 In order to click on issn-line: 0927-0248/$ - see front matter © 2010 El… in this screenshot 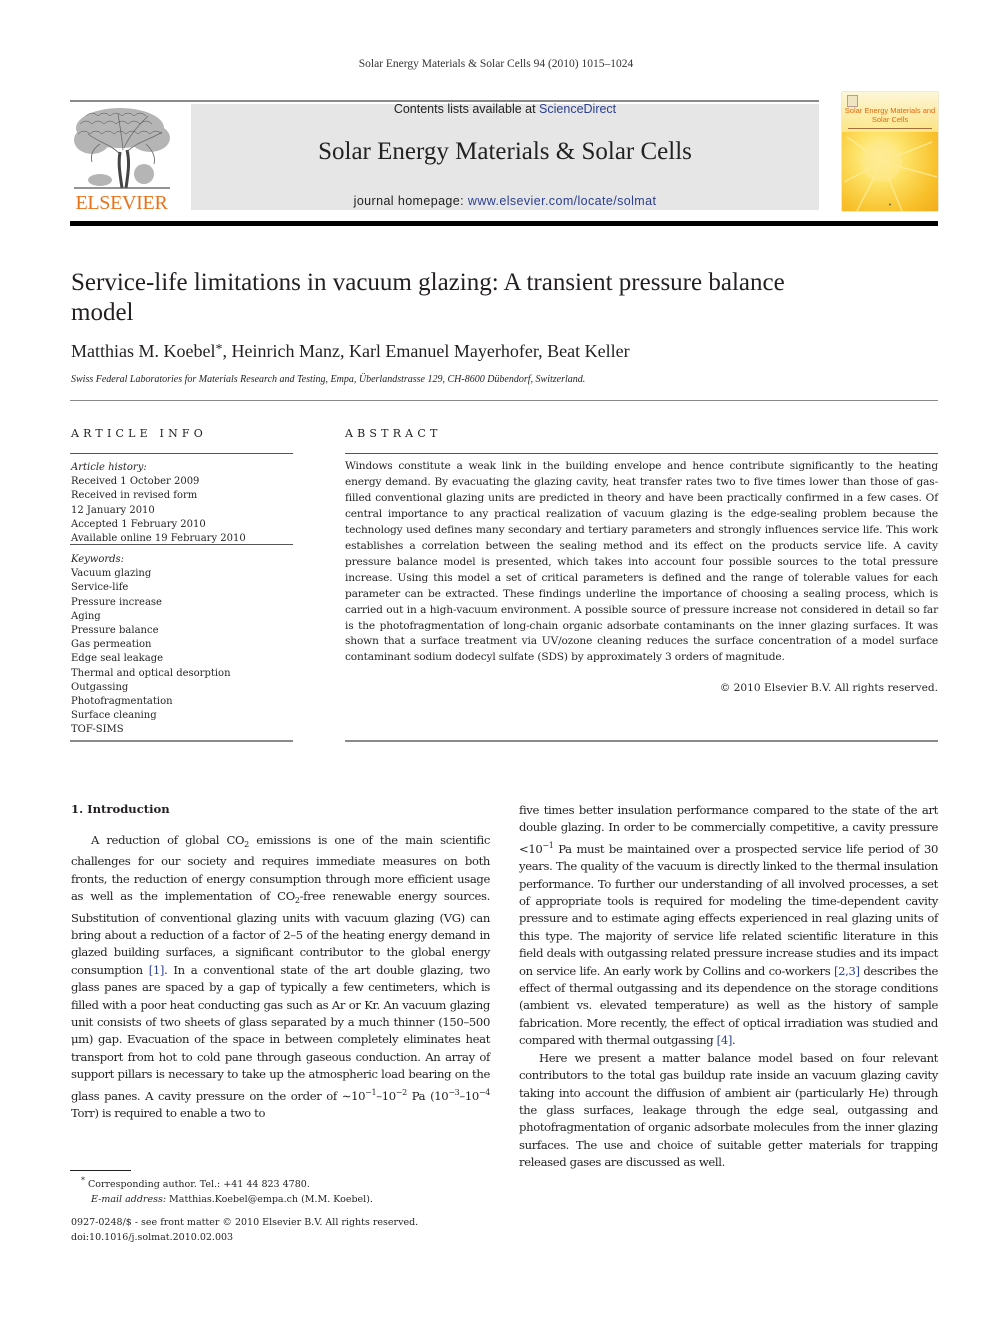, I will do `click(245, 1222)`.